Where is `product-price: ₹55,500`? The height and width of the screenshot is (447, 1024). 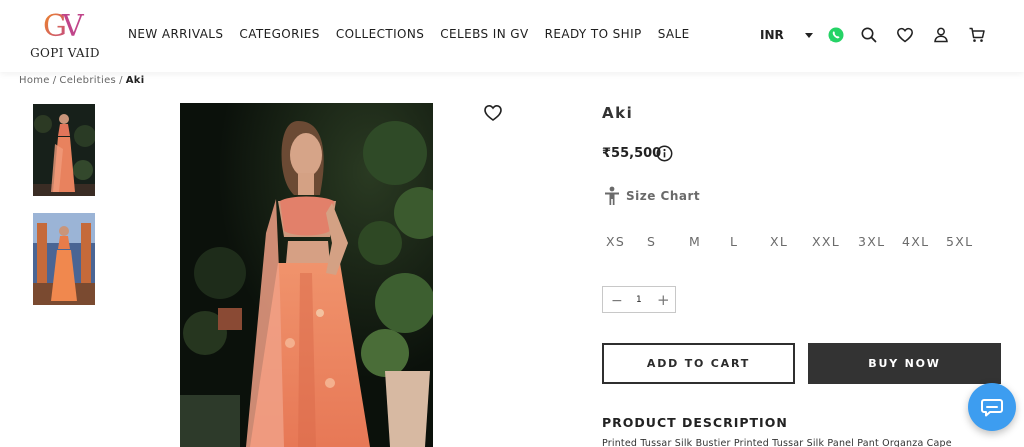 product-price: ₹55,500 is located at coordinates (632, 153).